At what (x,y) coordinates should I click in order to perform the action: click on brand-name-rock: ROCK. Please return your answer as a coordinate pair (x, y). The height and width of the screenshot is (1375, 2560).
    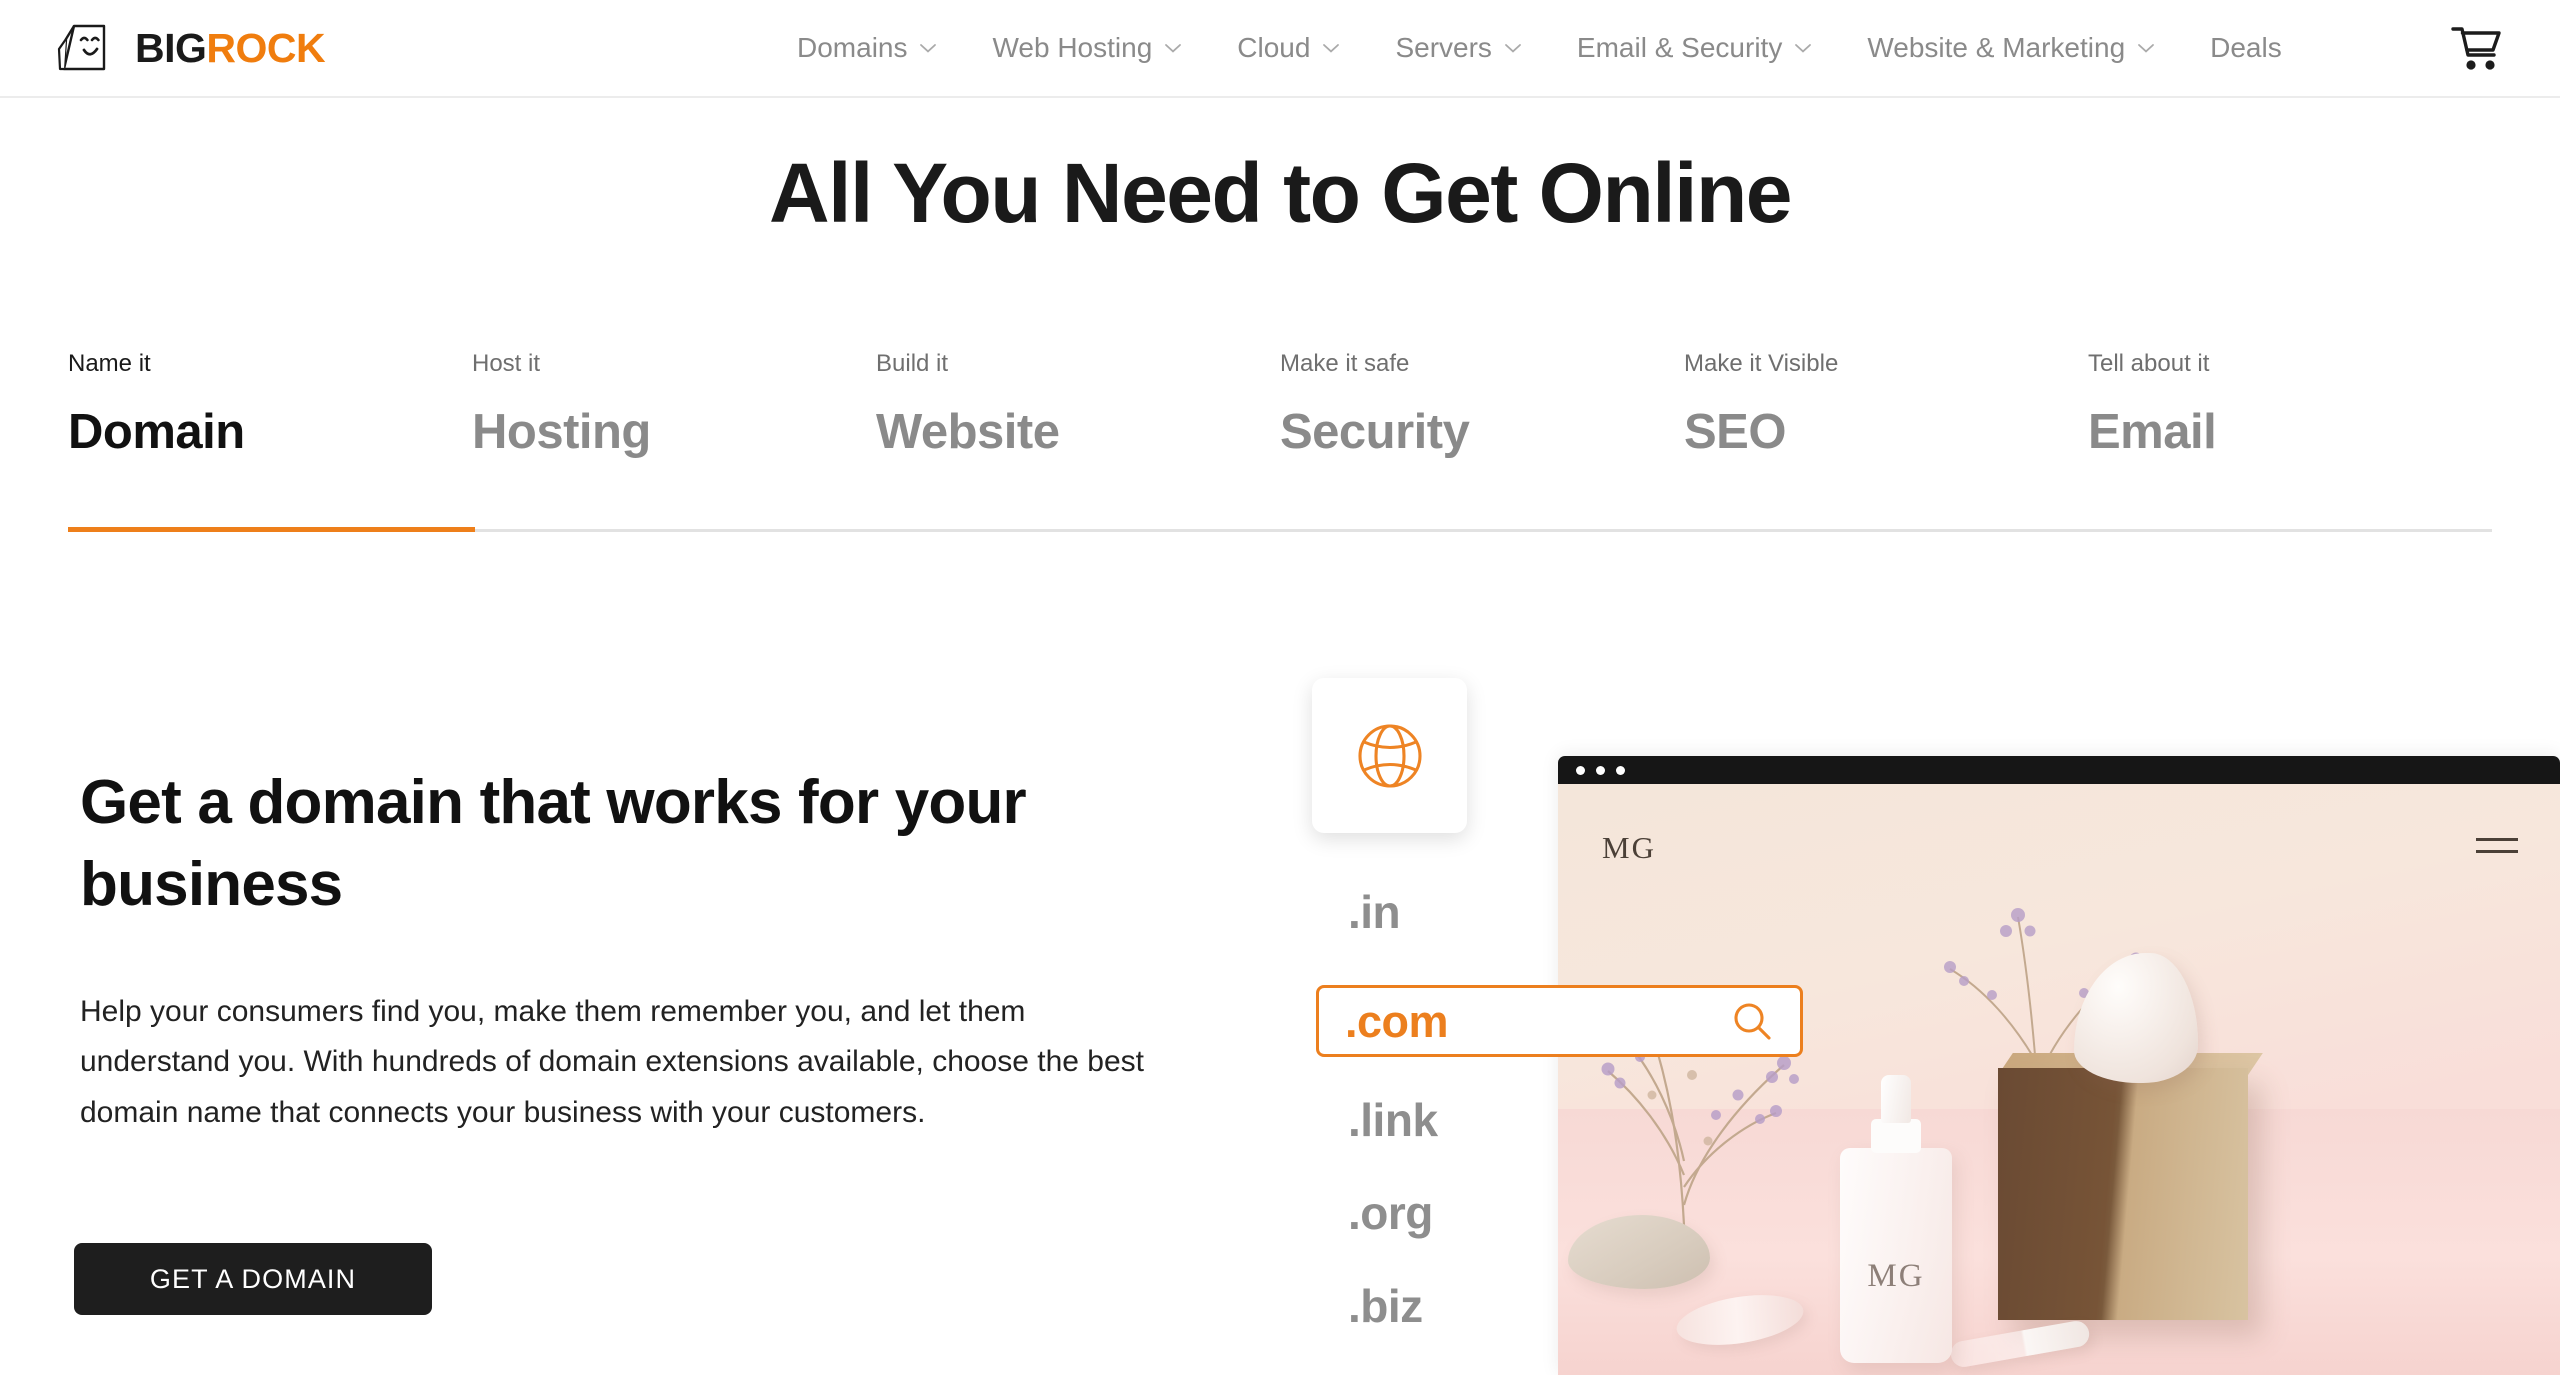
    Looking at the image, I should click on (266, 47).